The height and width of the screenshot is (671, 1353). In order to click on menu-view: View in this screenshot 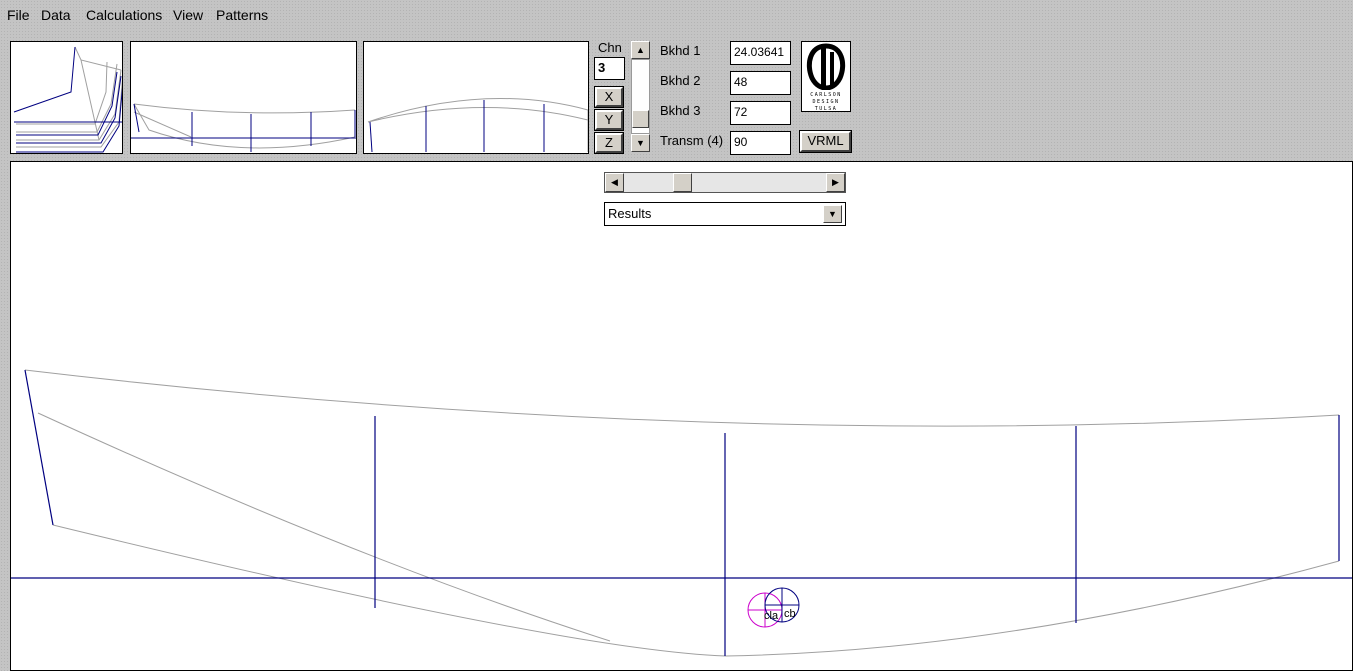, I will do `click(188, 15)`.